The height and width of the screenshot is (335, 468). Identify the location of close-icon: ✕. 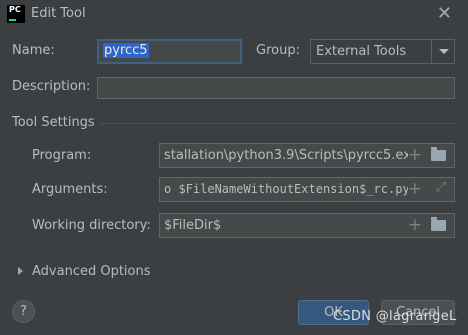
(444, 13).